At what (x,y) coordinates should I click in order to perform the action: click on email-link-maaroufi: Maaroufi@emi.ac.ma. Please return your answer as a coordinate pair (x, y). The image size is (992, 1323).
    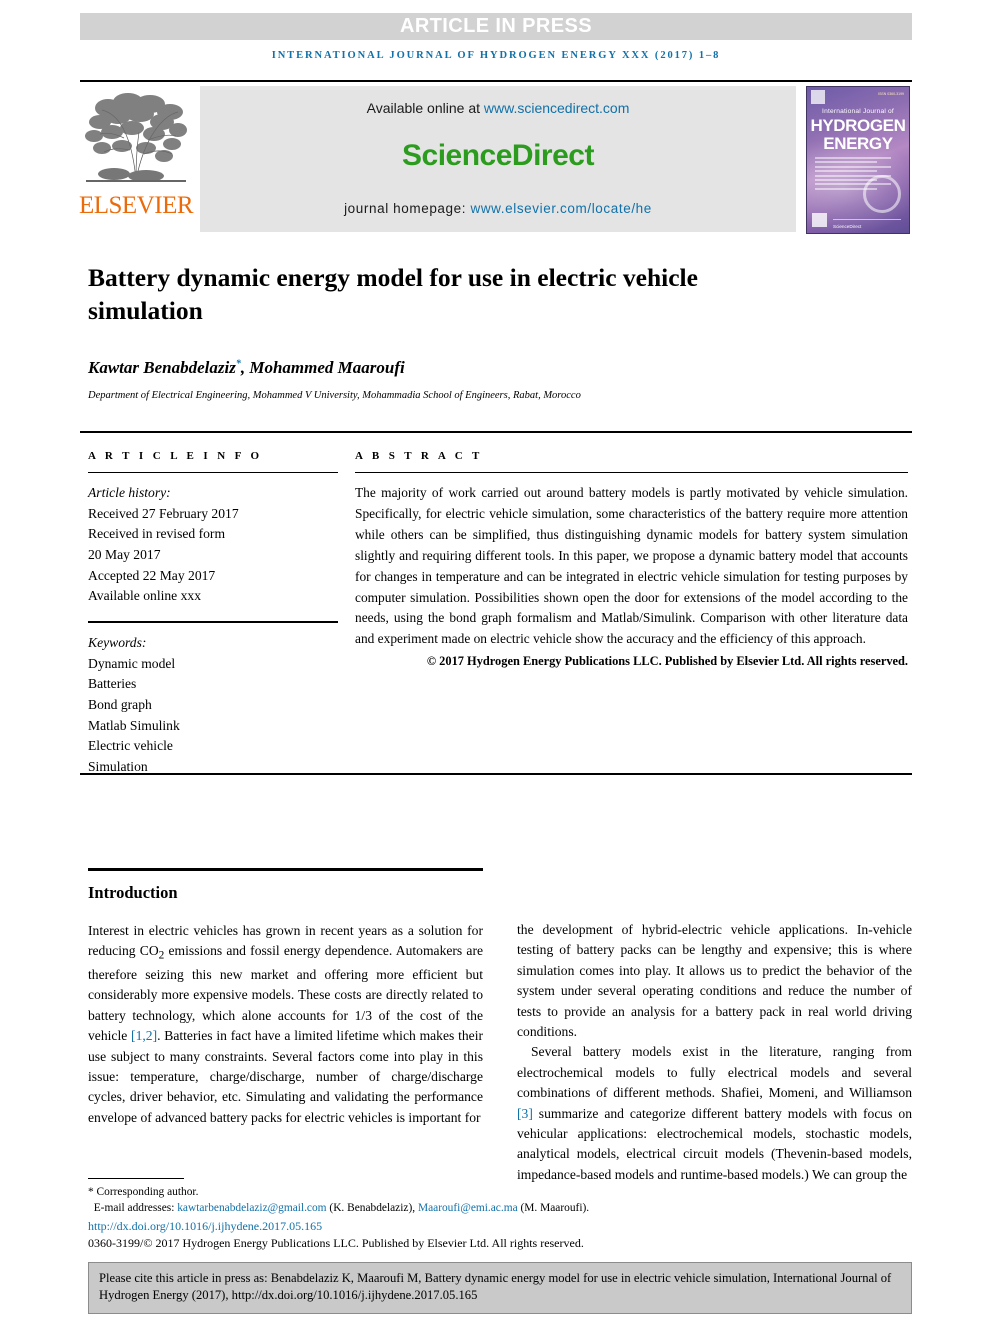
    Looking at the image, I should click on (468, 1208).